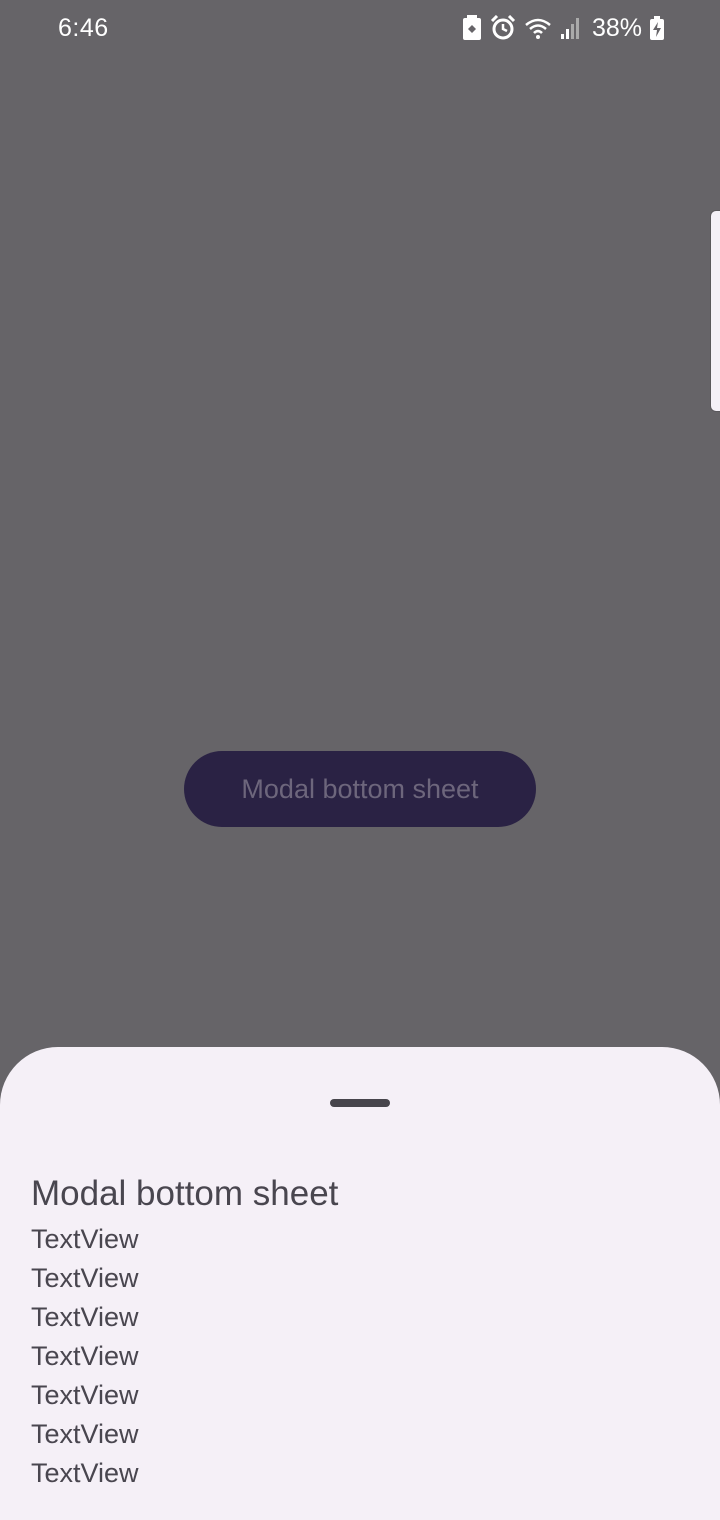 Image resolution: width=720 pixels, height=1520 pixels. What do you see at coordinates (360, 789) in the screenshot?
I see `open-modal-bottom-sheet-button: Modal bottom sheet` at bounding box center [360, 789].